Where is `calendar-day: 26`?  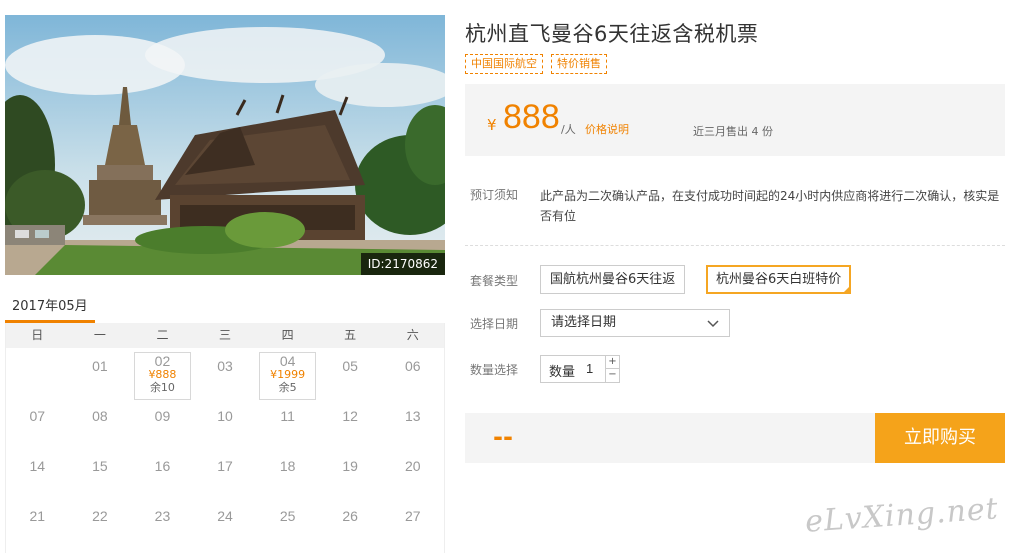 calendar-day: 26 is located at coordinates (350, 523).